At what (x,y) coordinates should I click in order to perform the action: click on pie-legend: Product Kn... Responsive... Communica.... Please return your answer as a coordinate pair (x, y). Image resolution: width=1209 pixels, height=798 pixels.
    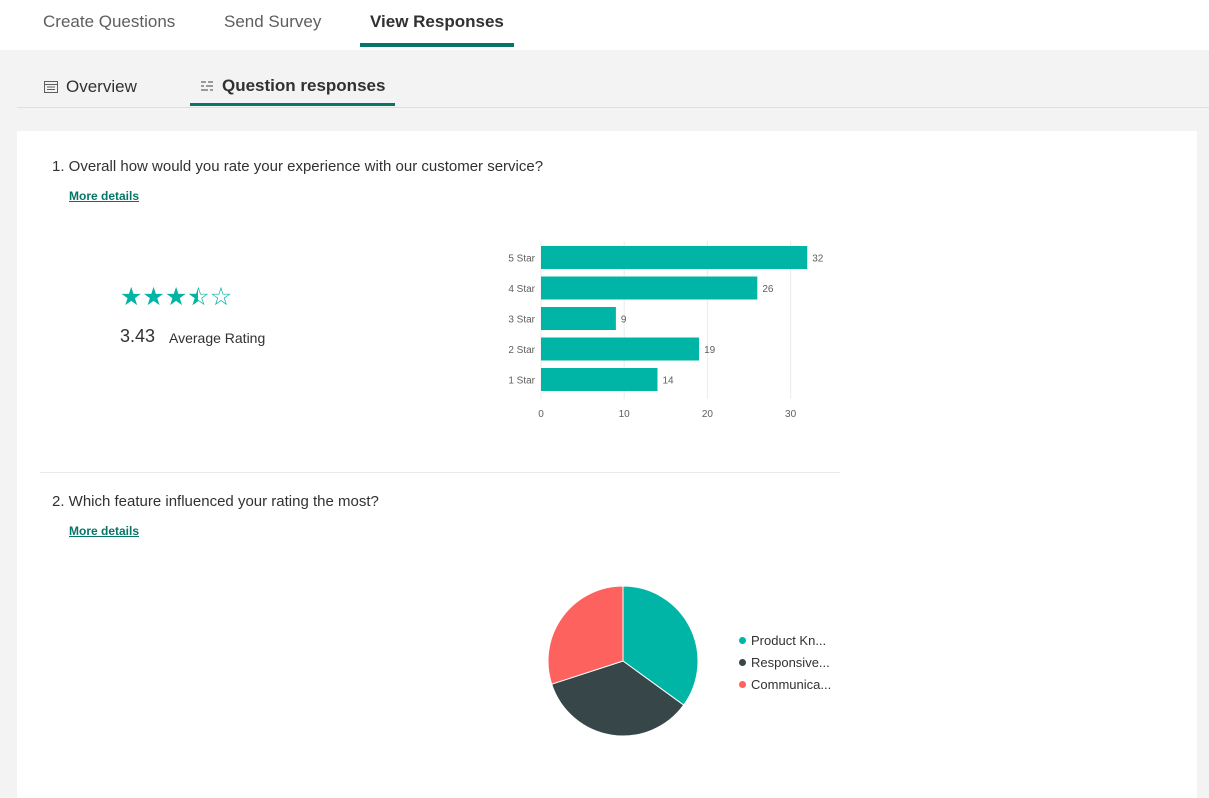
    Looking at the image, I should click on (785, 662).